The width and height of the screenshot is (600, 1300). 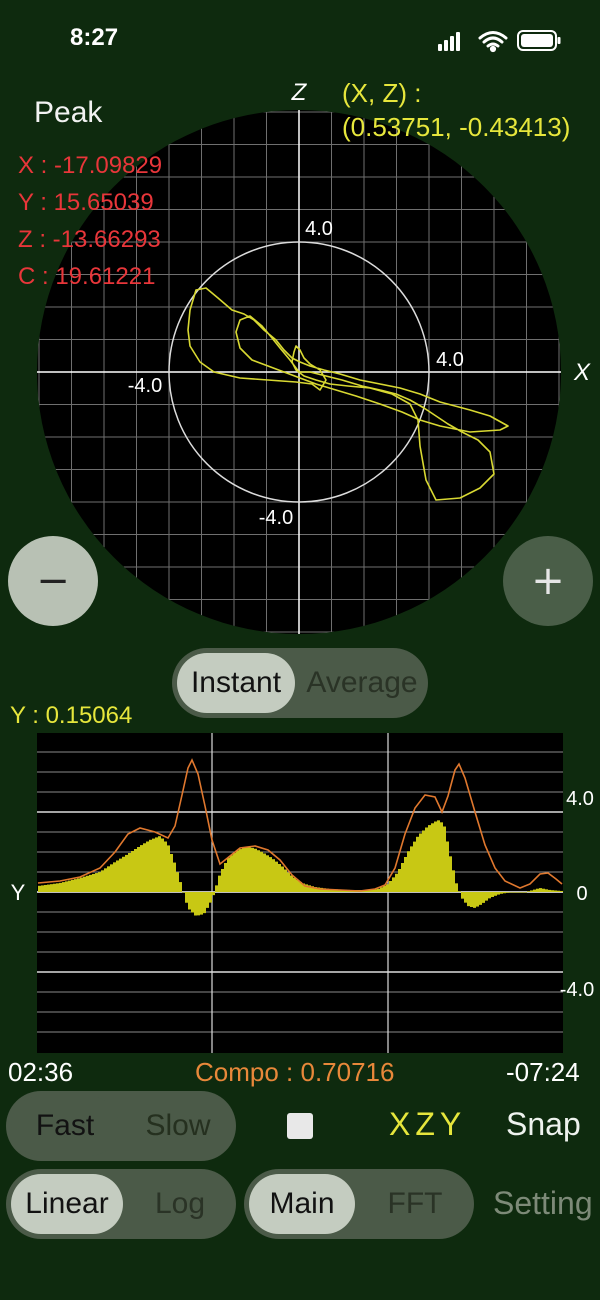 I want to click on peak-title: Peak, so click(x=68, y=112).